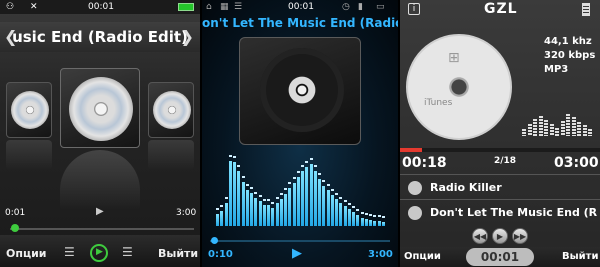 The width and height of the screenshot is (600, 267). What do you see at coordinates (171, 155) in the screenshot?
I see `cover-reflection` at bounding box center [171, 155].